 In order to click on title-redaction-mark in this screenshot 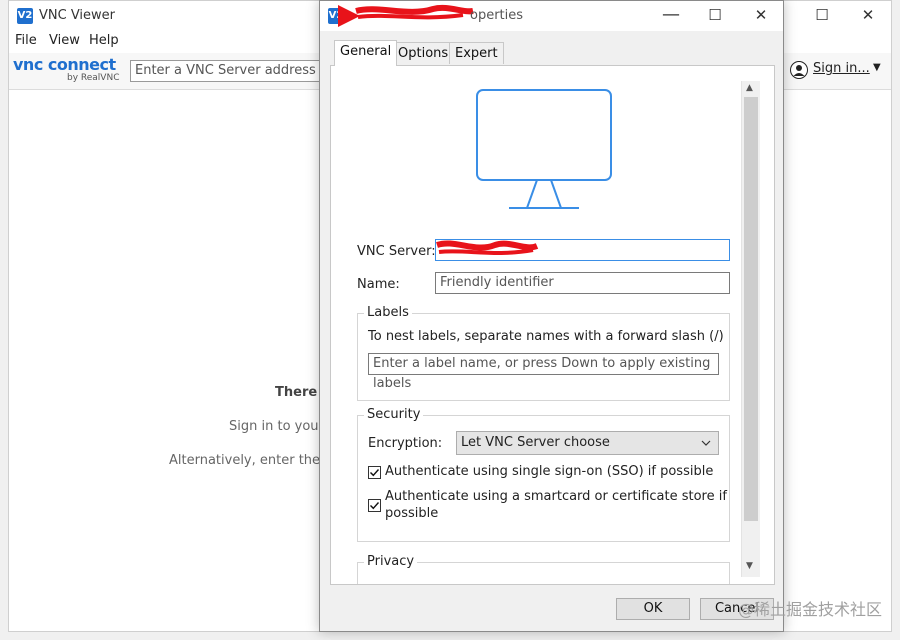, I will do `click(408, 18)`.